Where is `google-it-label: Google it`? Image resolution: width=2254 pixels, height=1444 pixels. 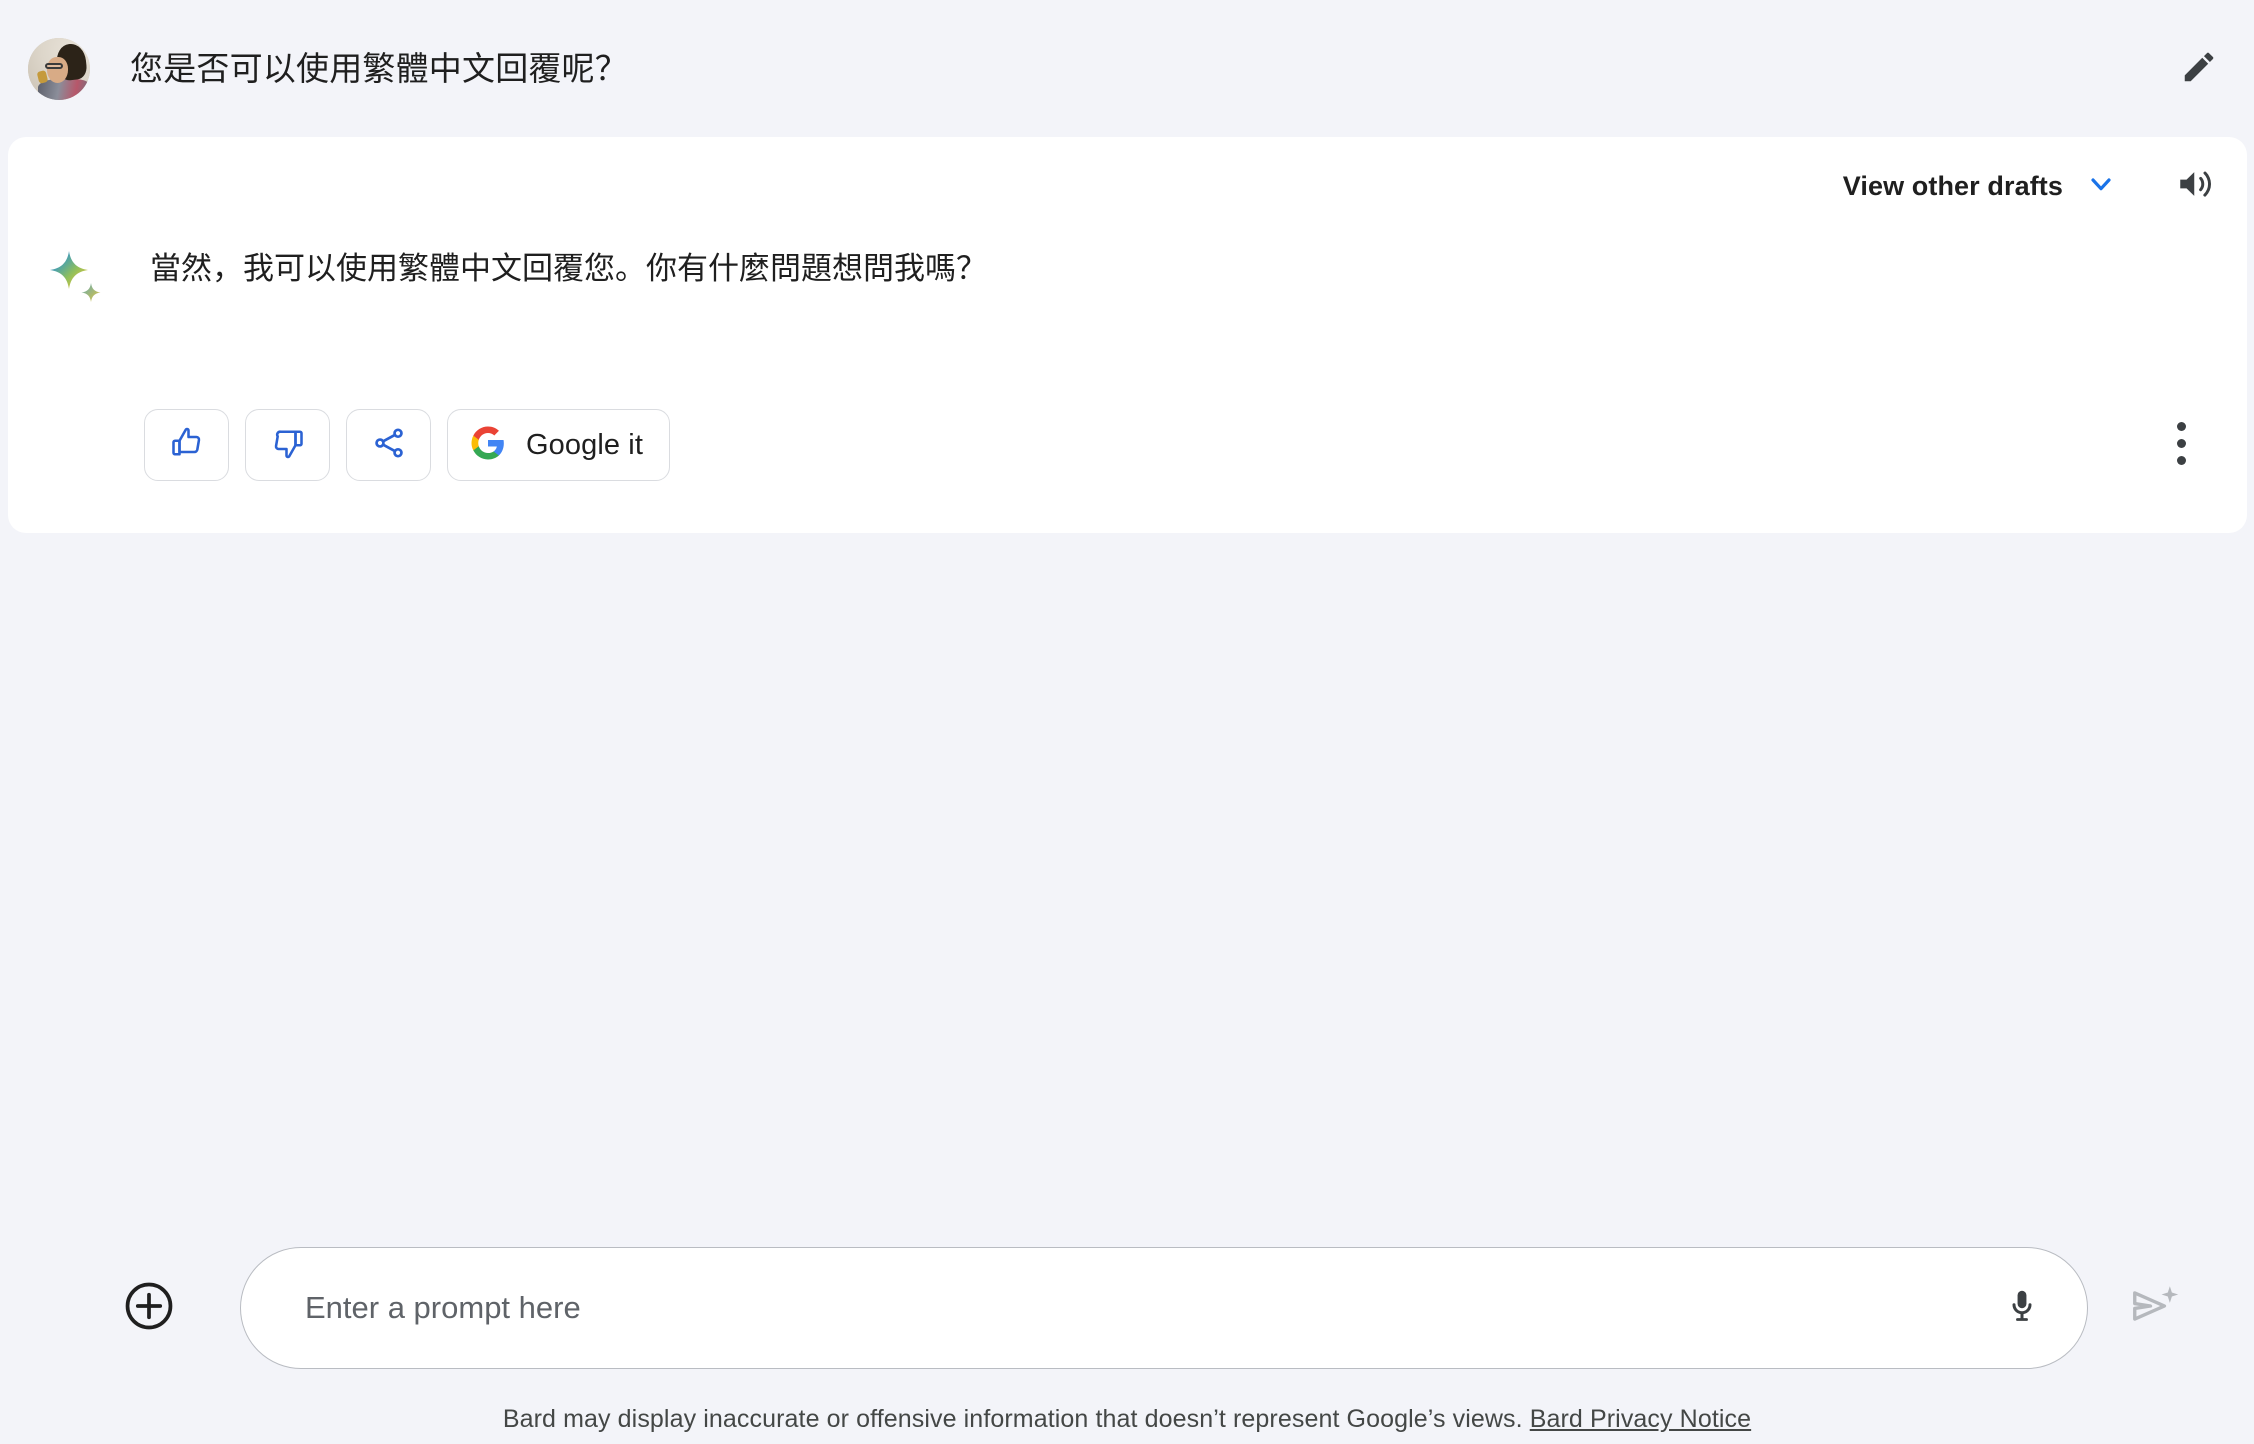 google-it-label: Google it is located at coordinates (584, 444).